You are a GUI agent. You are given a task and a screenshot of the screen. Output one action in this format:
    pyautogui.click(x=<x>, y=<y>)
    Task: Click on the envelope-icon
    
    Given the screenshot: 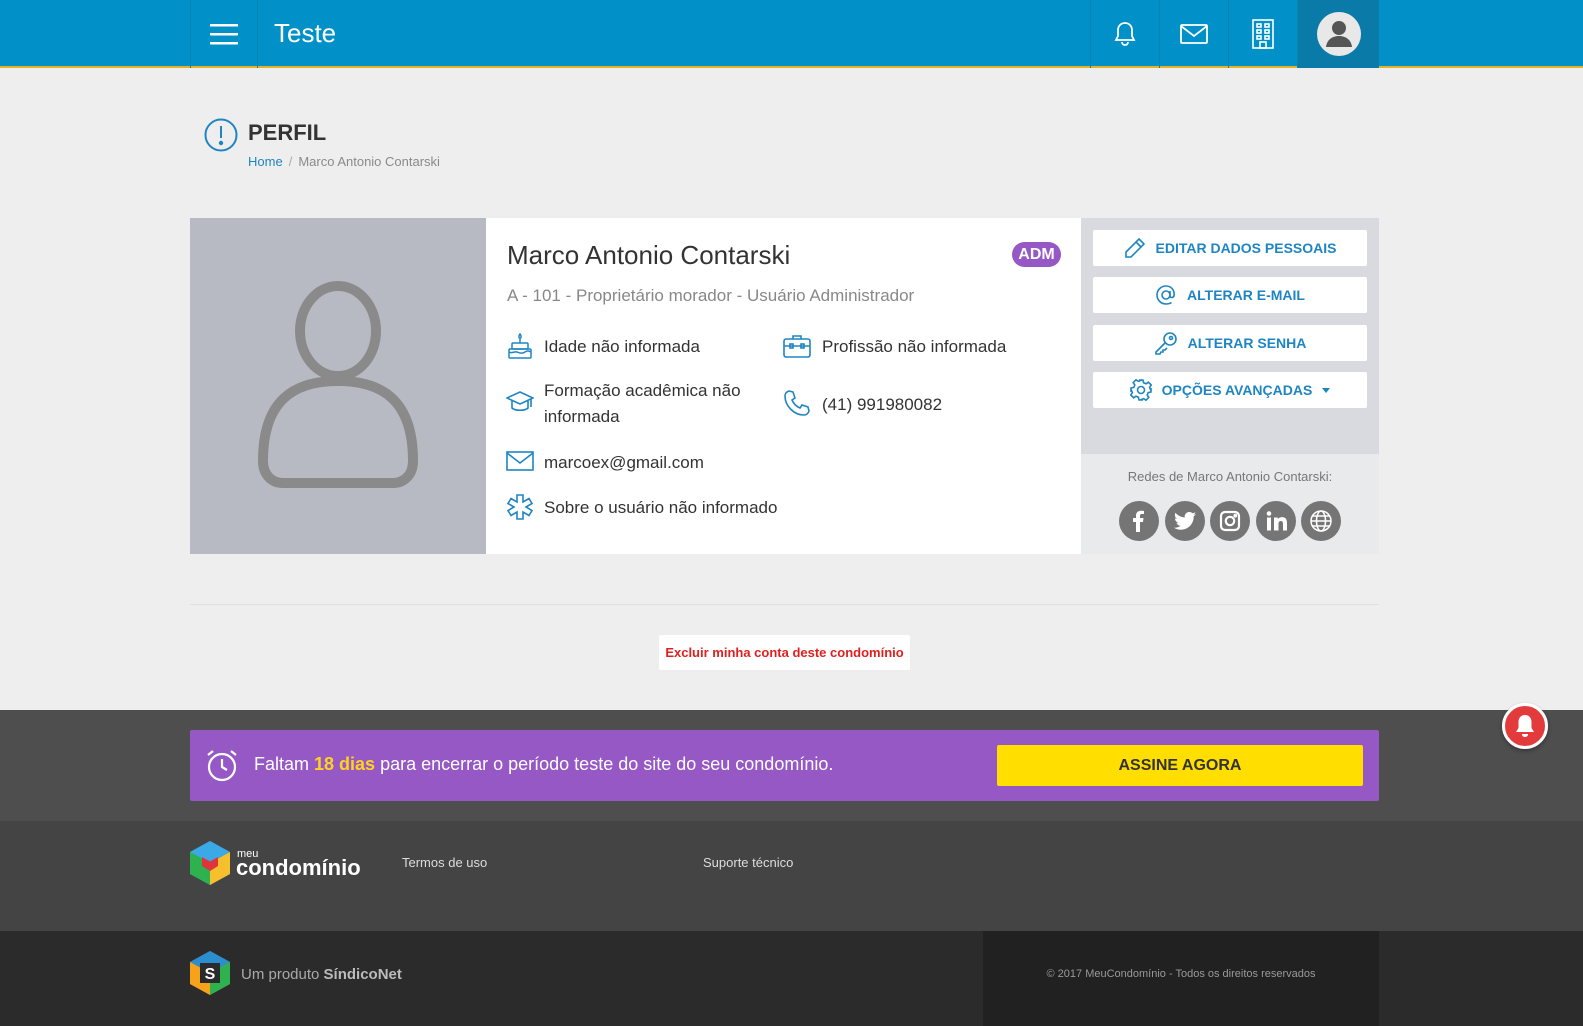 What is the action you would take?
    pyautogui.click(x=1193, y=34)
    